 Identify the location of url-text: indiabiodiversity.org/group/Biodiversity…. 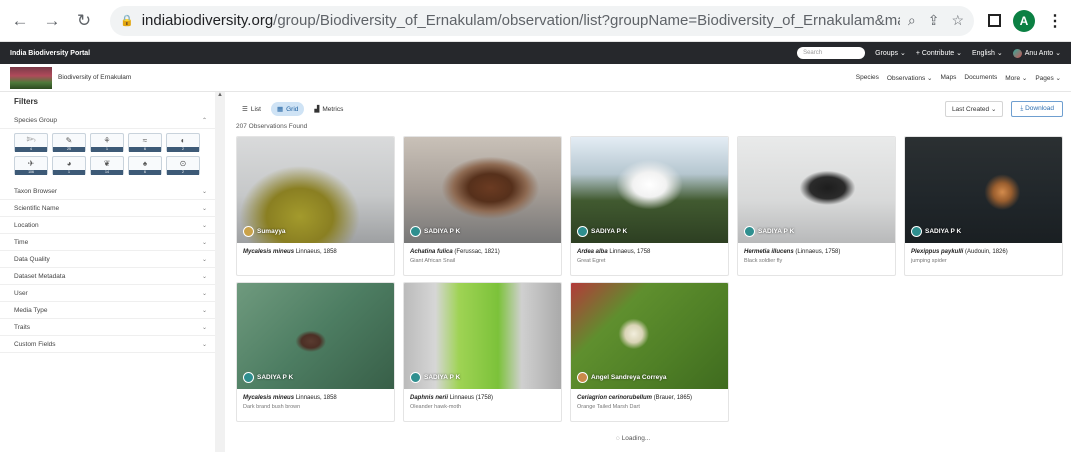
(521, 20).